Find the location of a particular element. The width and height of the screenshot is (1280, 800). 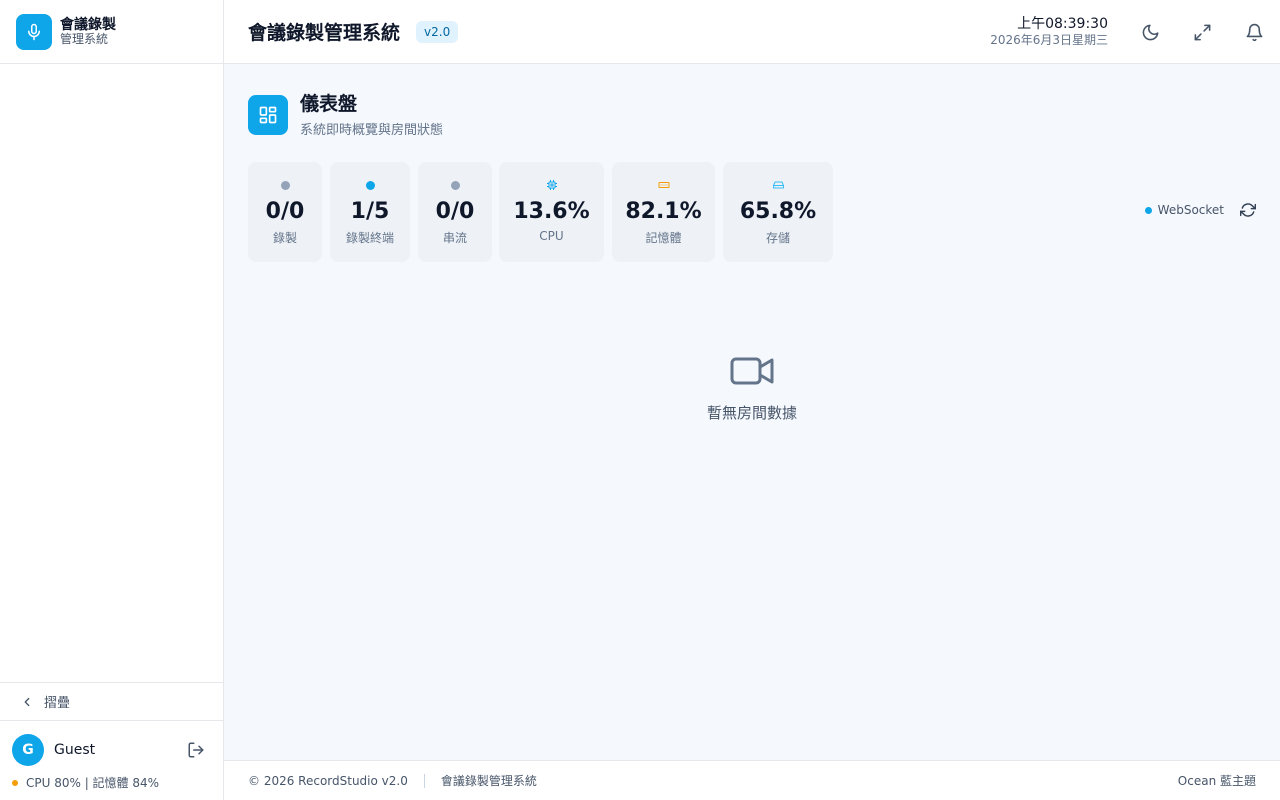

moon-icon is located at coordinates (1150, 32).